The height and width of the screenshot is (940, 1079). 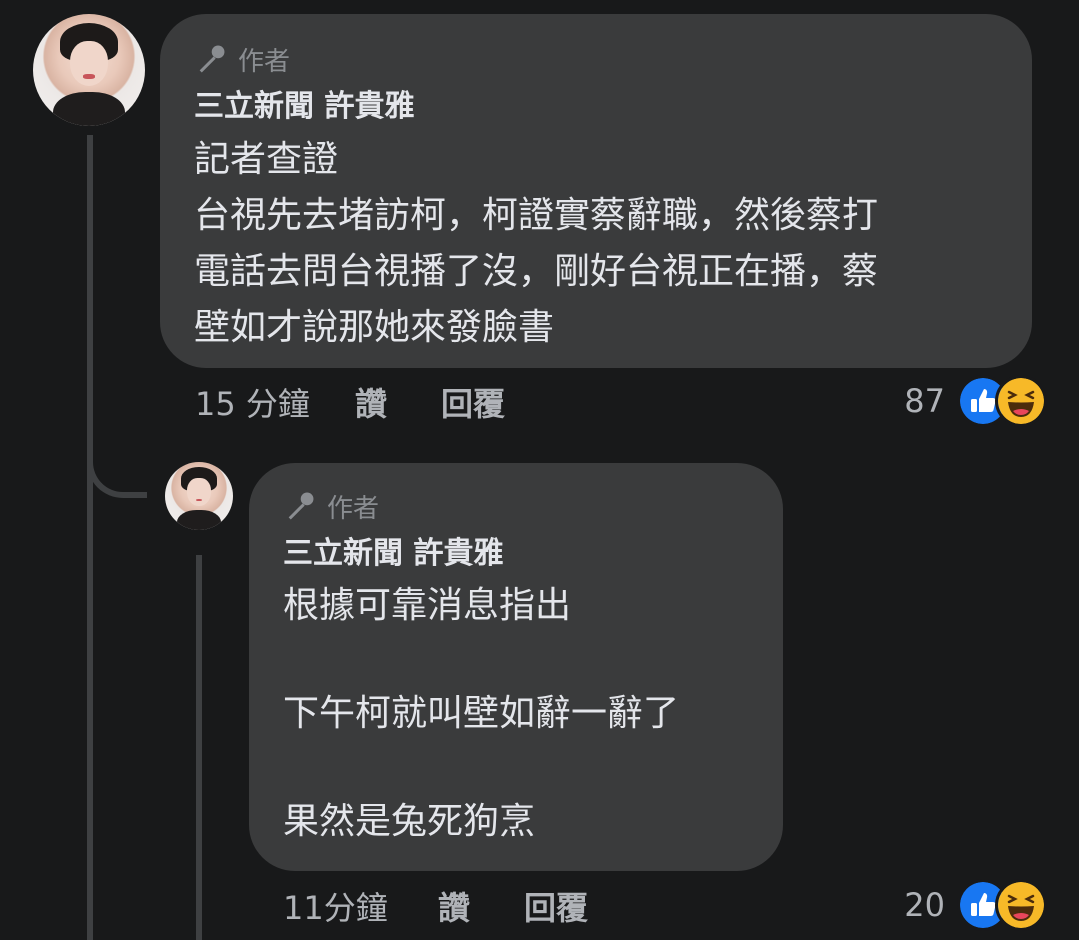 I want to click on reaction-summary: 20, so click(x=975, y=905).